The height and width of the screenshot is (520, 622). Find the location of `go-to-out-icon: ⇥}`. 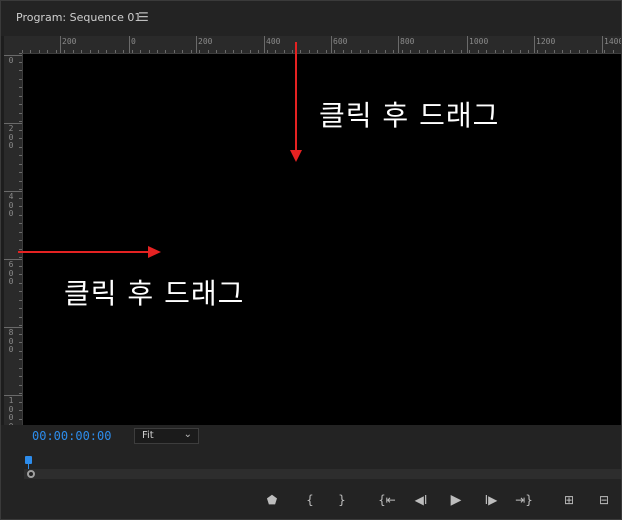

go-to-out-icon: ⇥} is located at coordinates (524, 500).